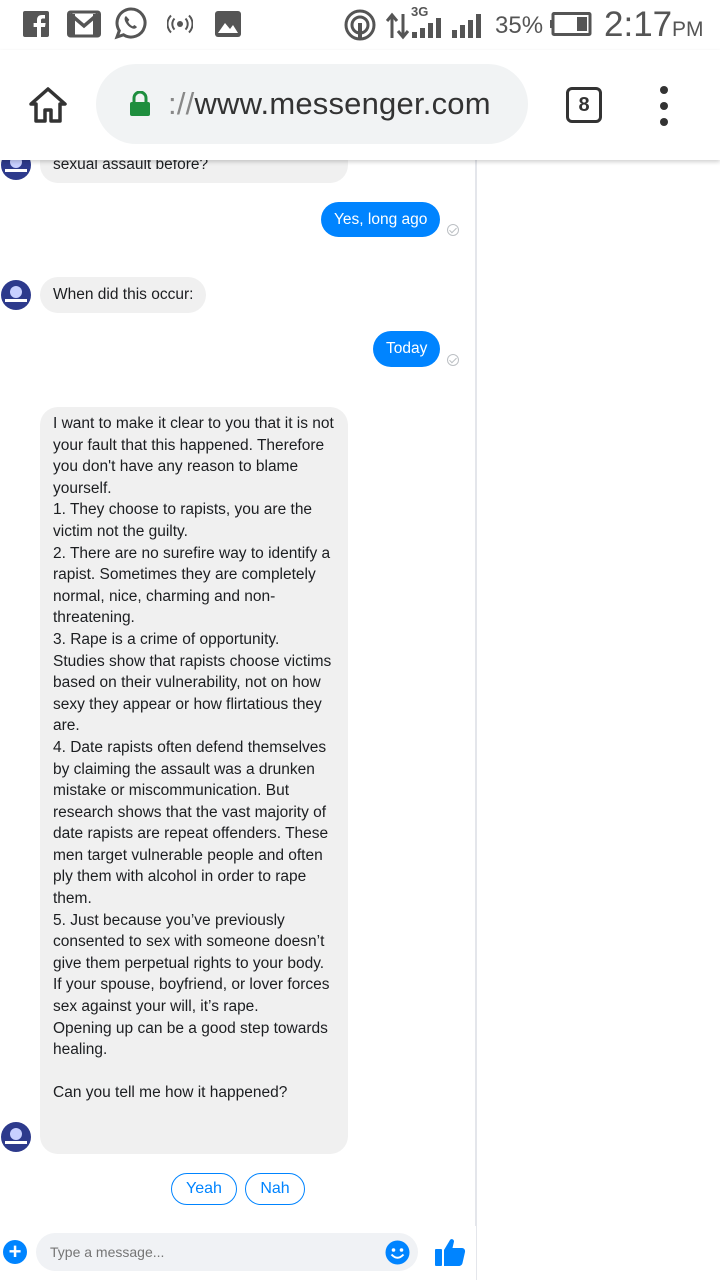 The width and height of the screenshot is (720, 1280). Describe the element at coordinates (275, 1189) in the screenshot. I see `quick-reply-nah: Nah` at that location.